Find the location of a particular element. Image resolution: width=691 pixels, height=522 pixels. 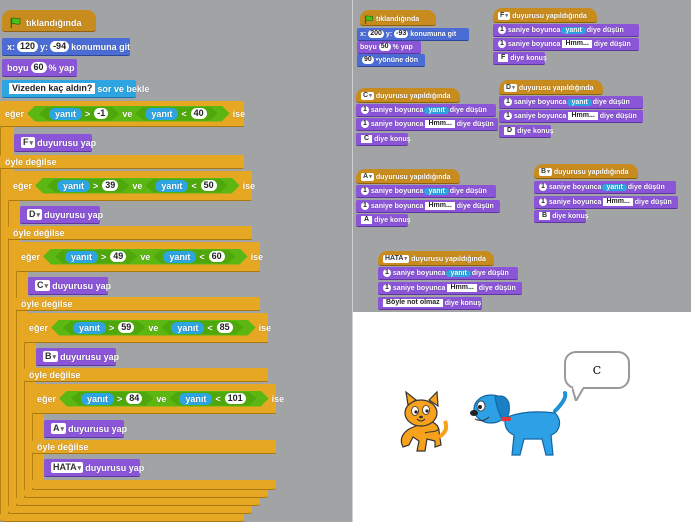

if-else-block-5: eğer yanıt >84 ve yanıt <101 ise is located at coordinates (158, 399).